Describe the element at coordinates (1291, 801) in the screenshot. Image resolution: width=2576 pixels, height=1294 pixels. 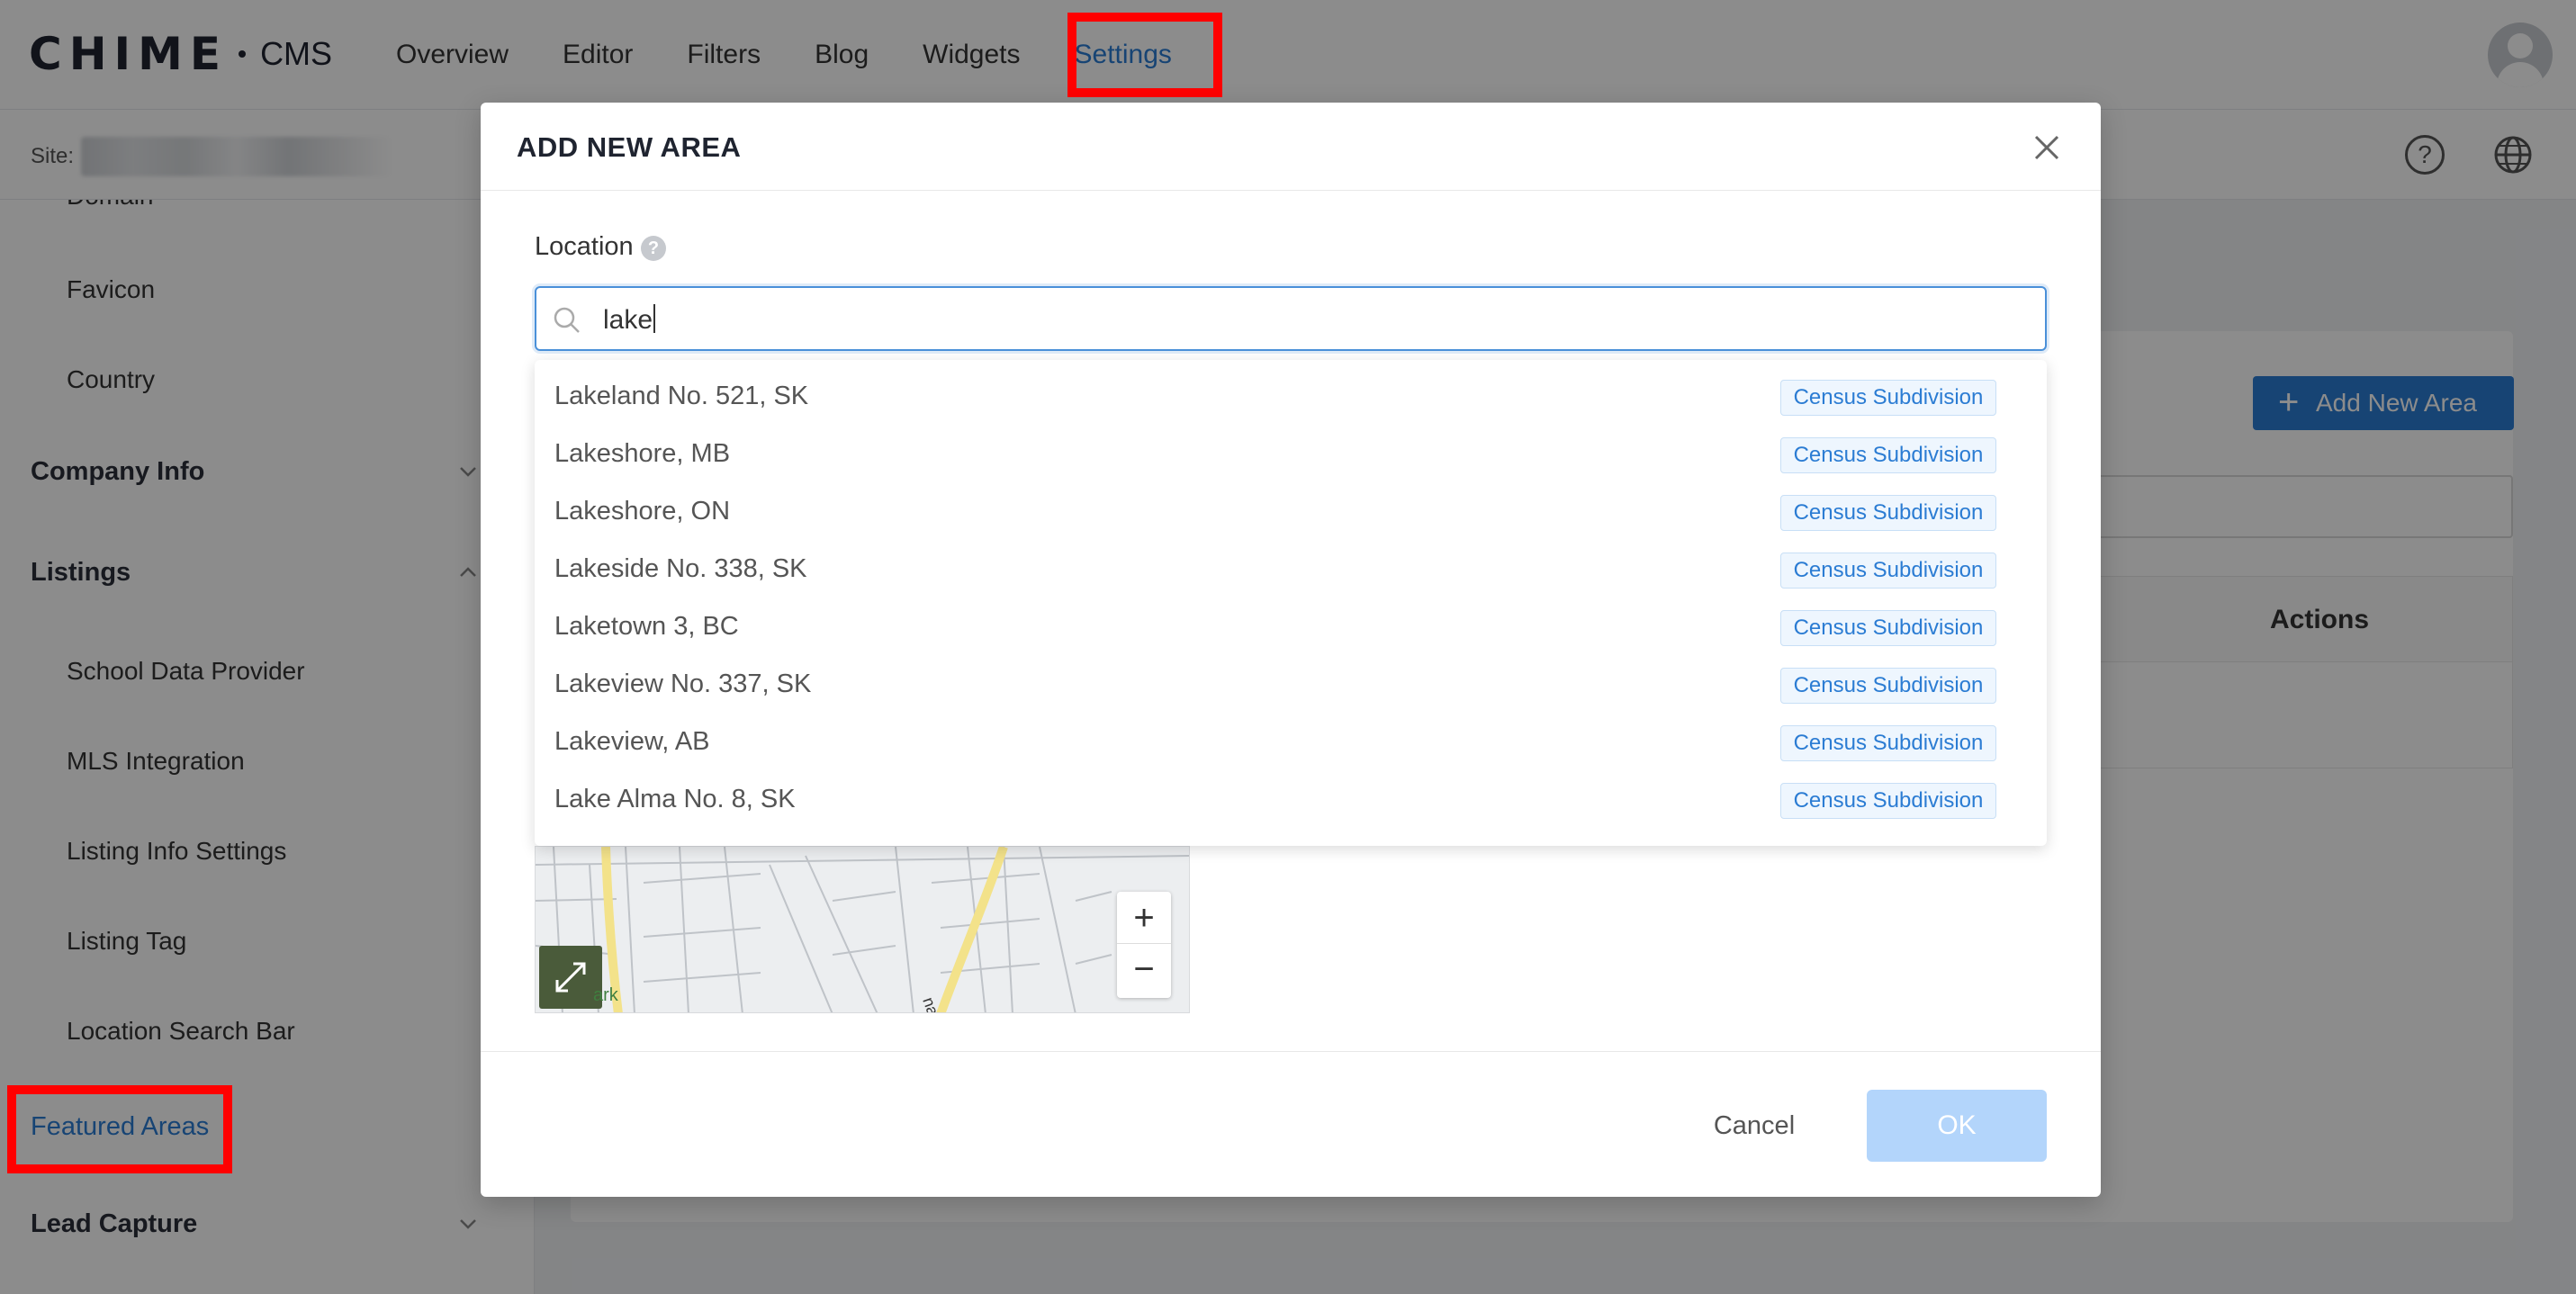
I see `list-item: Lake Alma No. 8, SK Census Subdivision` at that location.